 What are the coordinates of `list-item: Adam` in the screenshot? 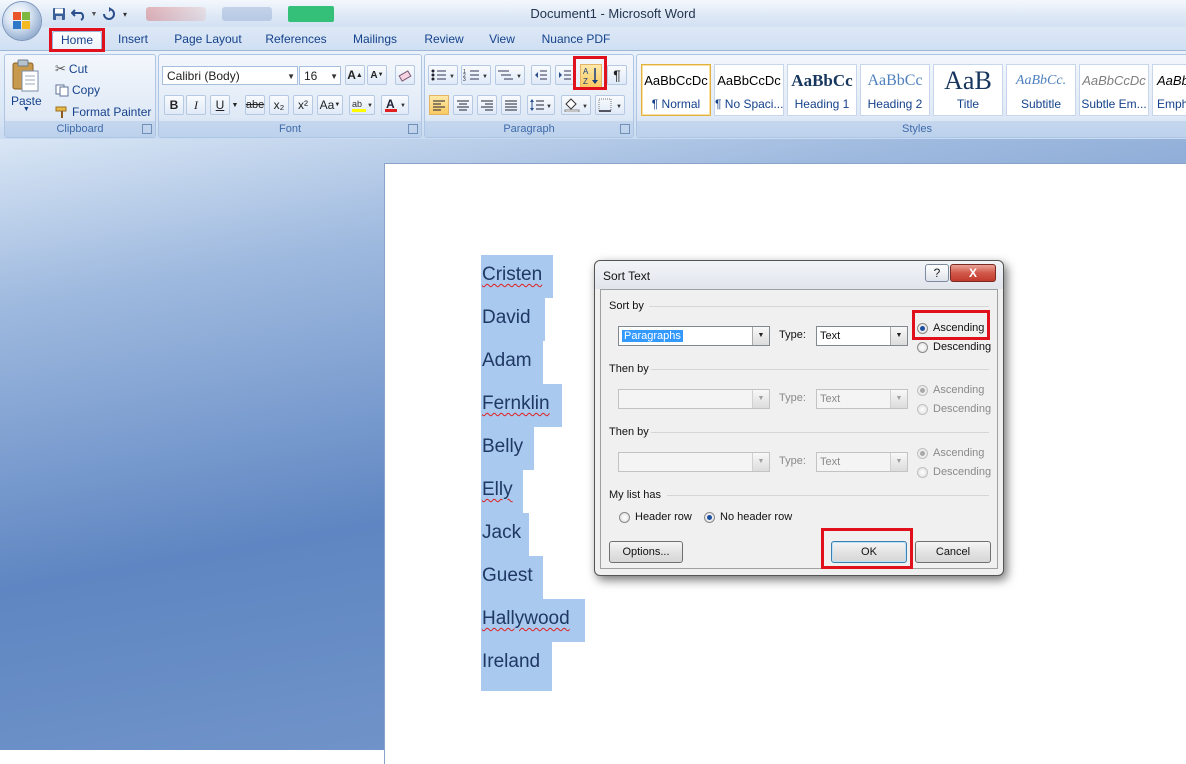 It's located at (512, 362).